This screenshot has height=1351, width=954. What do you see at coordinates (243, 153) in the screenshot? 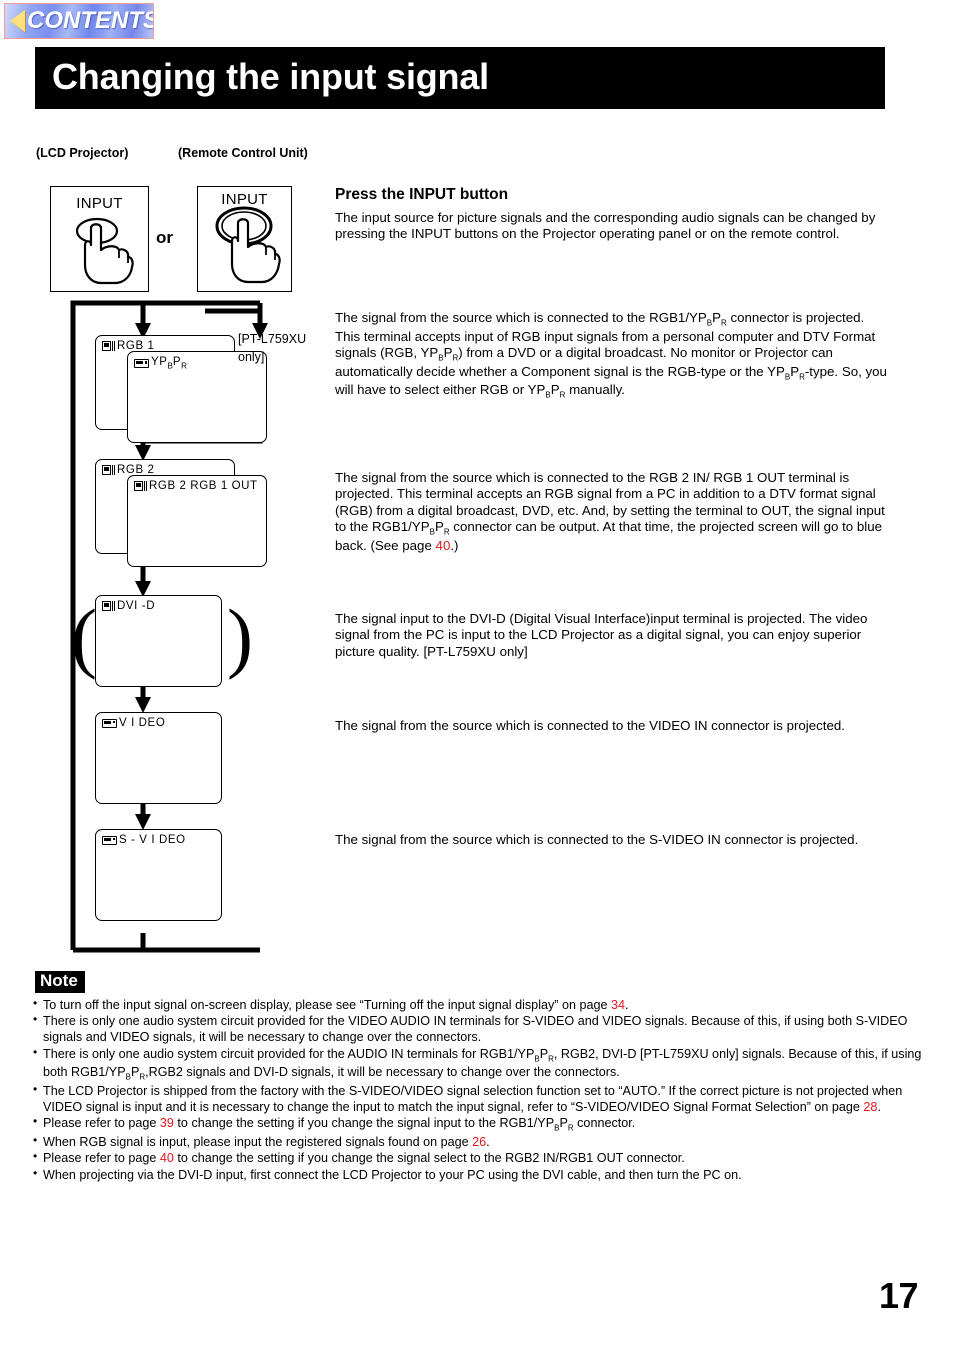
I see `remote-control-caption: (Remote Control Unit)` at bounding box center [243, 153].